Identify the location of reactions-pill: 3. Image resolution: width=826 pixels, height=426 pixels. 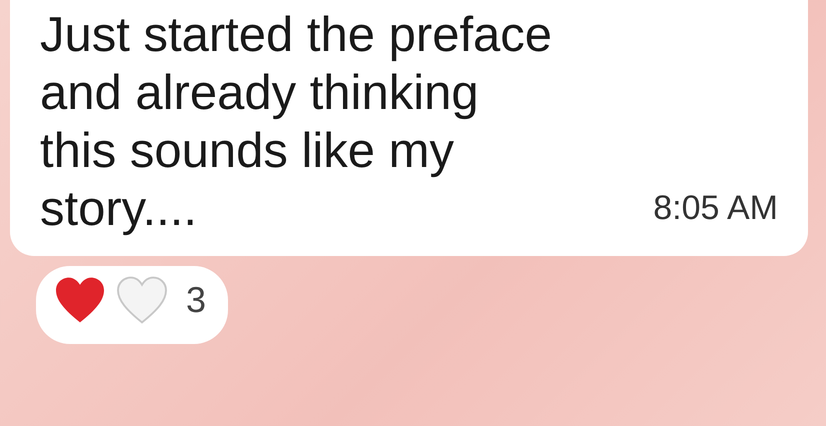
(132, 305).